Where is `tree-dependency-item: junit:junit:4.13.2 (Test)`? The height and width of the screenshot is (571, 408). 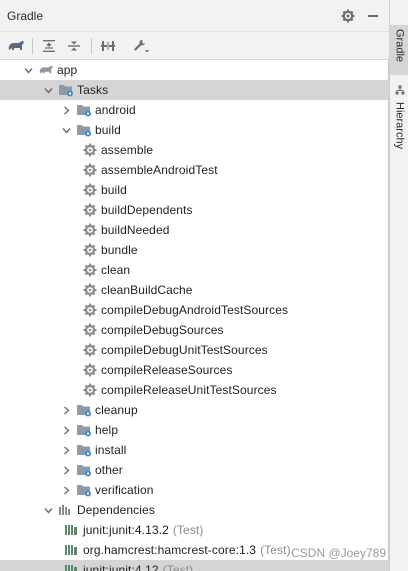
tree-dependency-item: junit:junit:4.13.2 (Test) is located at coordinates (194, 530).